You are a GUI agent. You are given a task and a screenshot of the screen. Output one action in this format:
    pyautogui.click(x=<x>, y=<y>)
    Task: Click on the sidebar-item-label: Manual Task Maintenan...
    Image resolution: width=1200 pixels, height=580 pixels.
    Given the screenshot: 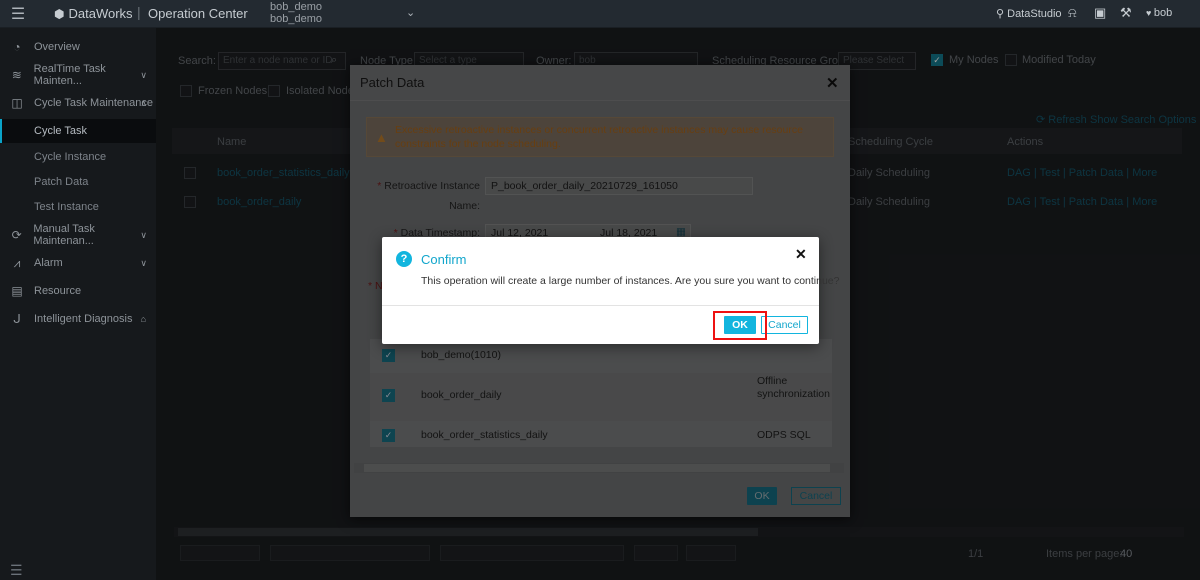 What is the action you would take?
    pyautogui.click(x=64, y=235)
    